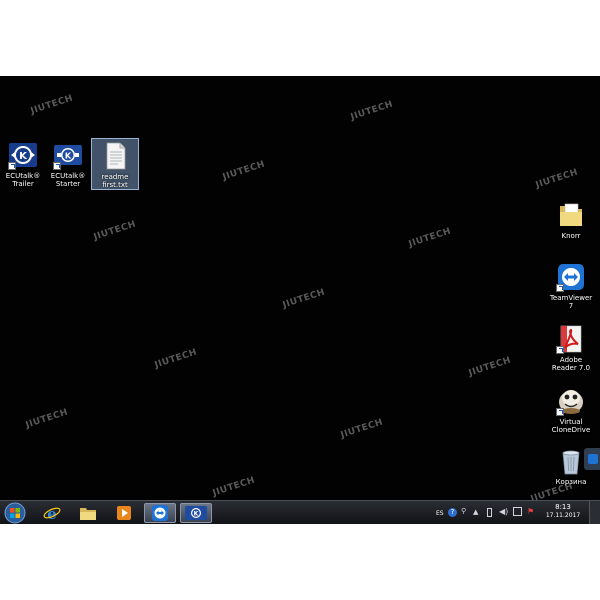 Image resolution: width=600 pixels, height=600 pixels. I want to click on help-icon: ?, so click(452, 512).